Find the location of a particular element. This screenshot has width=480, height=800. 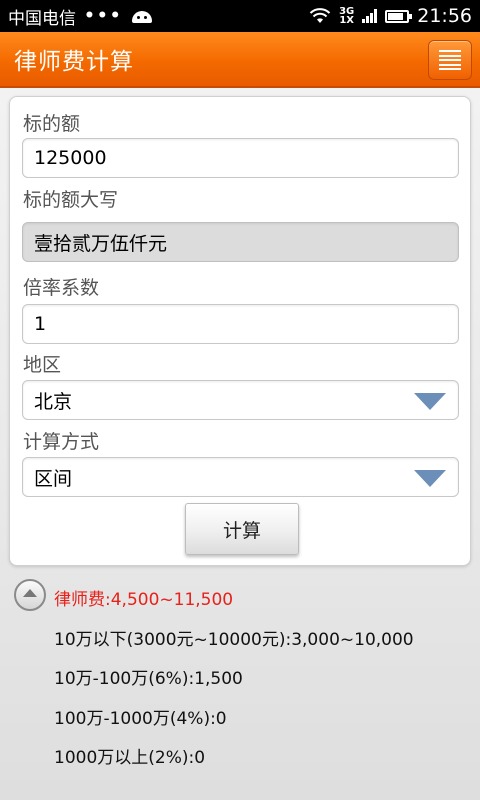

carrier-name: 中国电信 is located at coordinates (42, 18).